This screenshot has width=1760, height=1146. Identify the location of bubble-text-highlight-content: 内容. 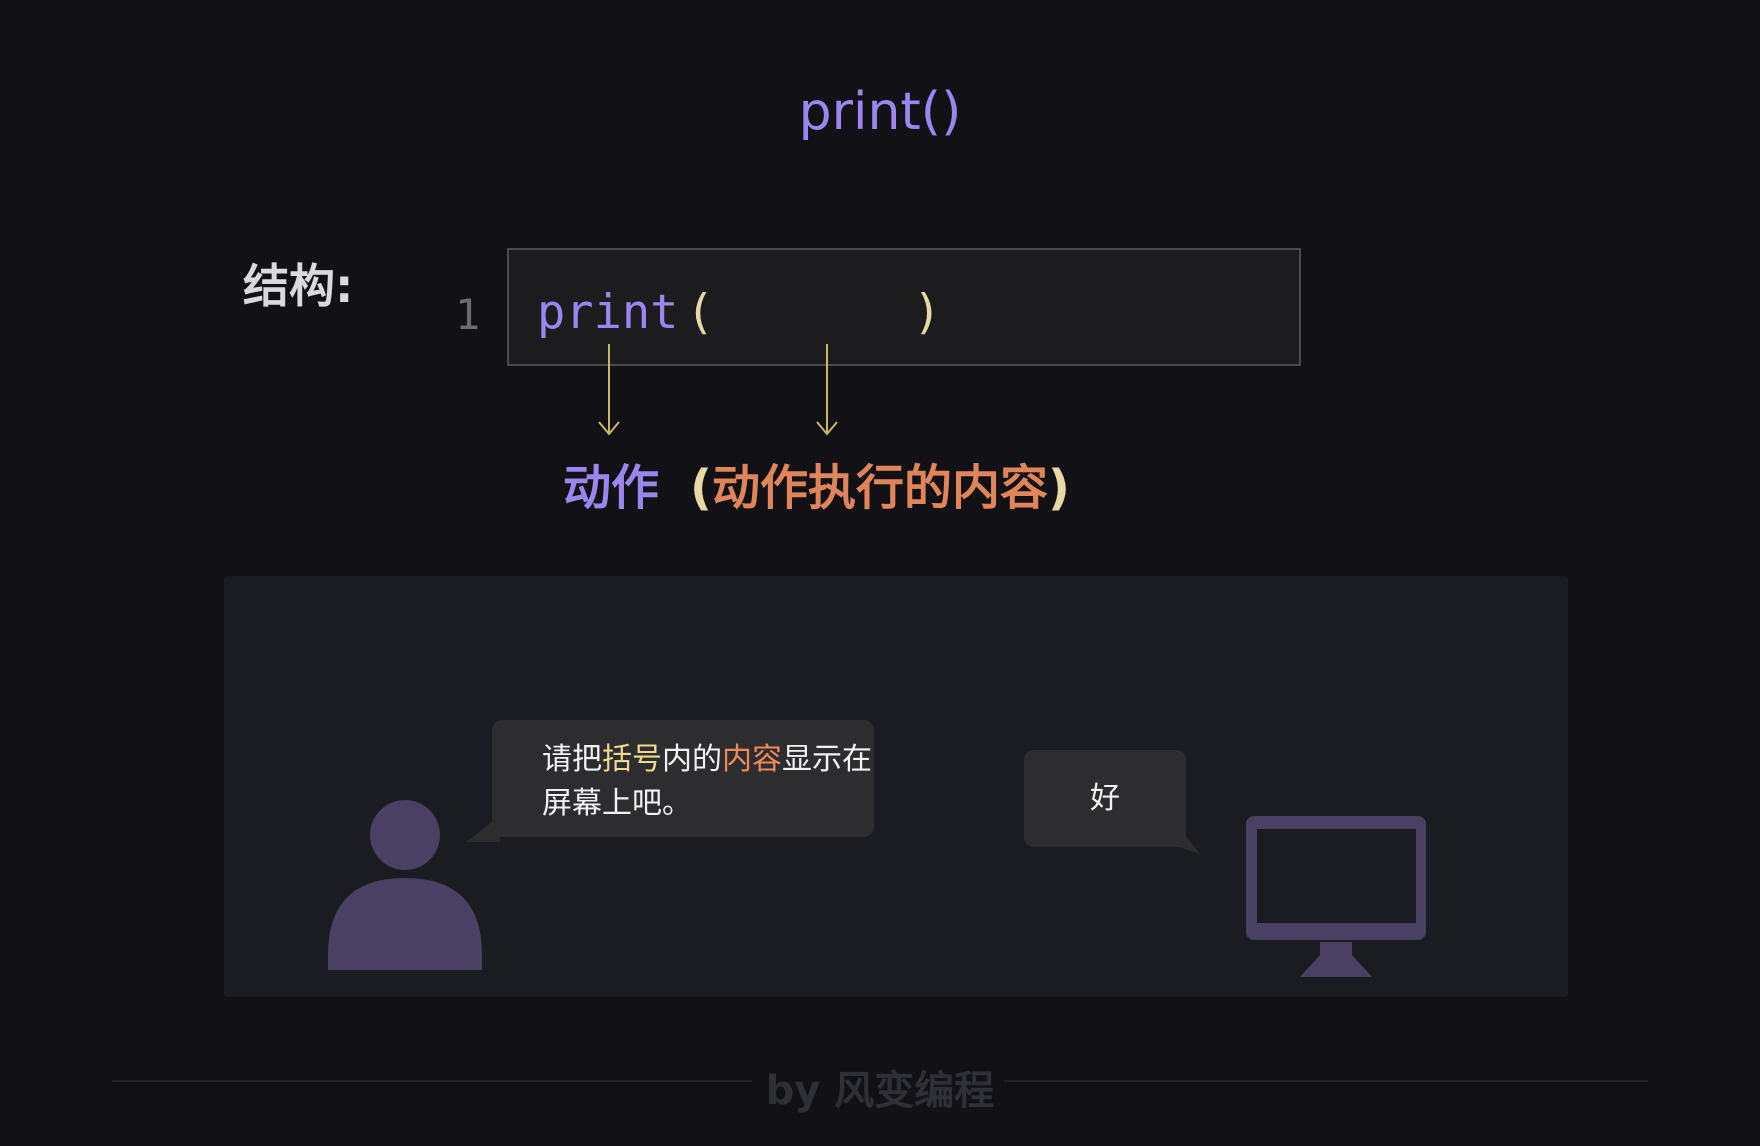
(752, 759).